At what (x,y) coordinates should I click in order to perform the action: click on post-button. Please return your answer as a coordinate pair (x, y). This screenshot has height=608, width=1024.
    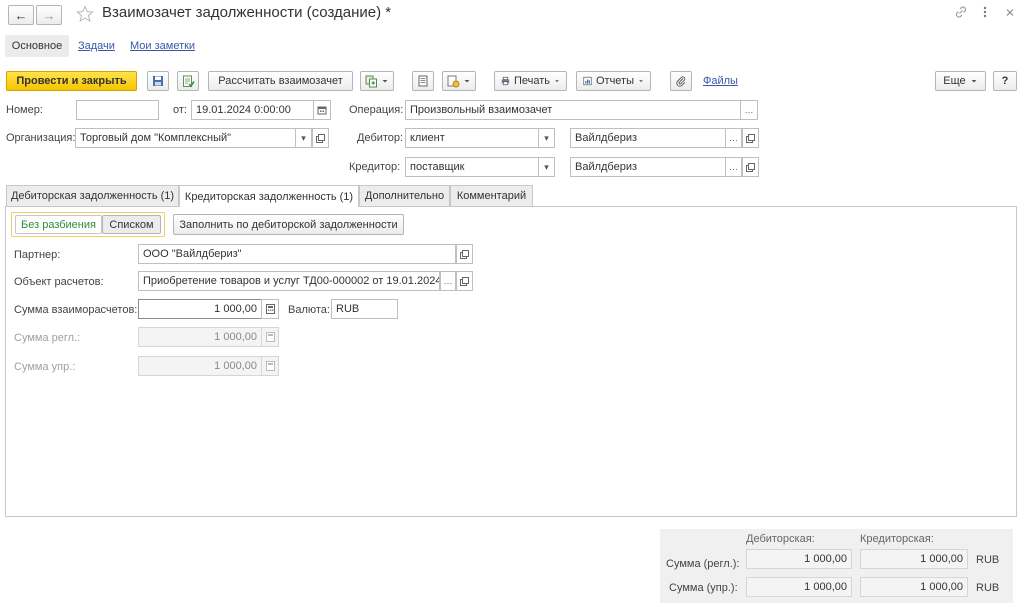
    Looking at the image, I should click on (188, 81).